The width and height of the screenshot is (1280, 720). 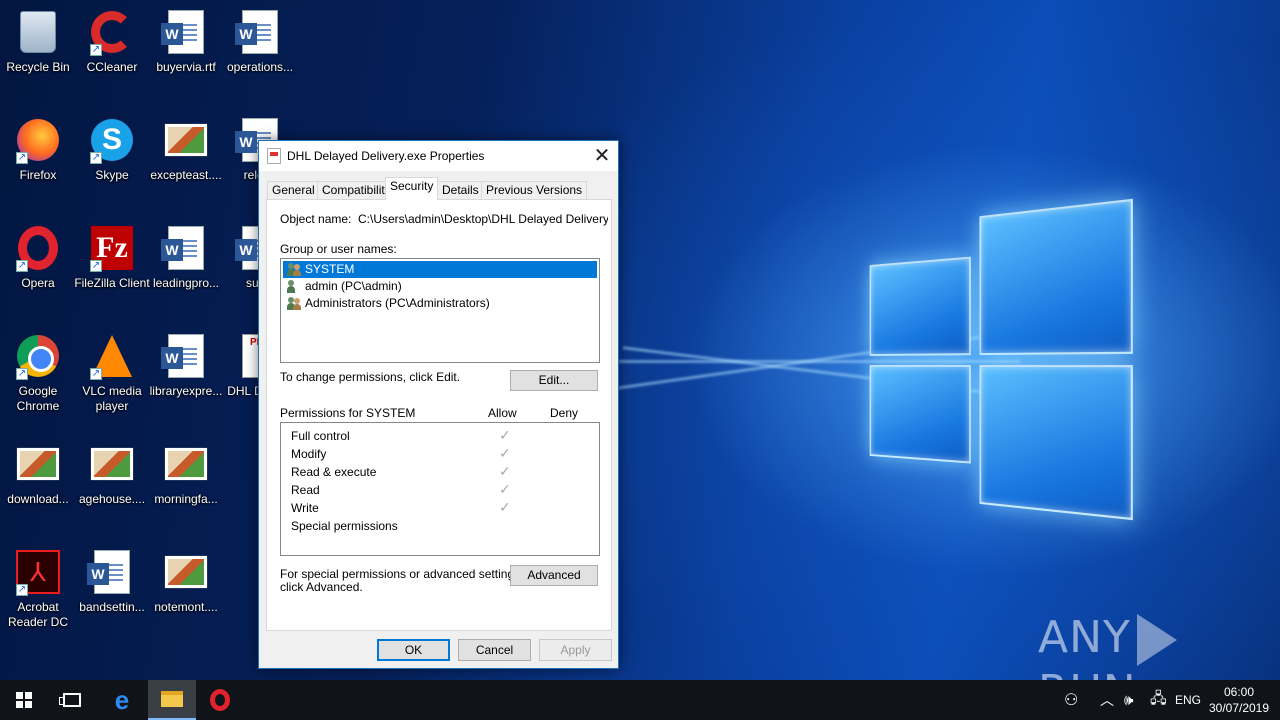 What do you see at coordinates (1084, 637) in the screenshot?
I see `watermark-text-left: ANY` at bounding box center [1084, 637].